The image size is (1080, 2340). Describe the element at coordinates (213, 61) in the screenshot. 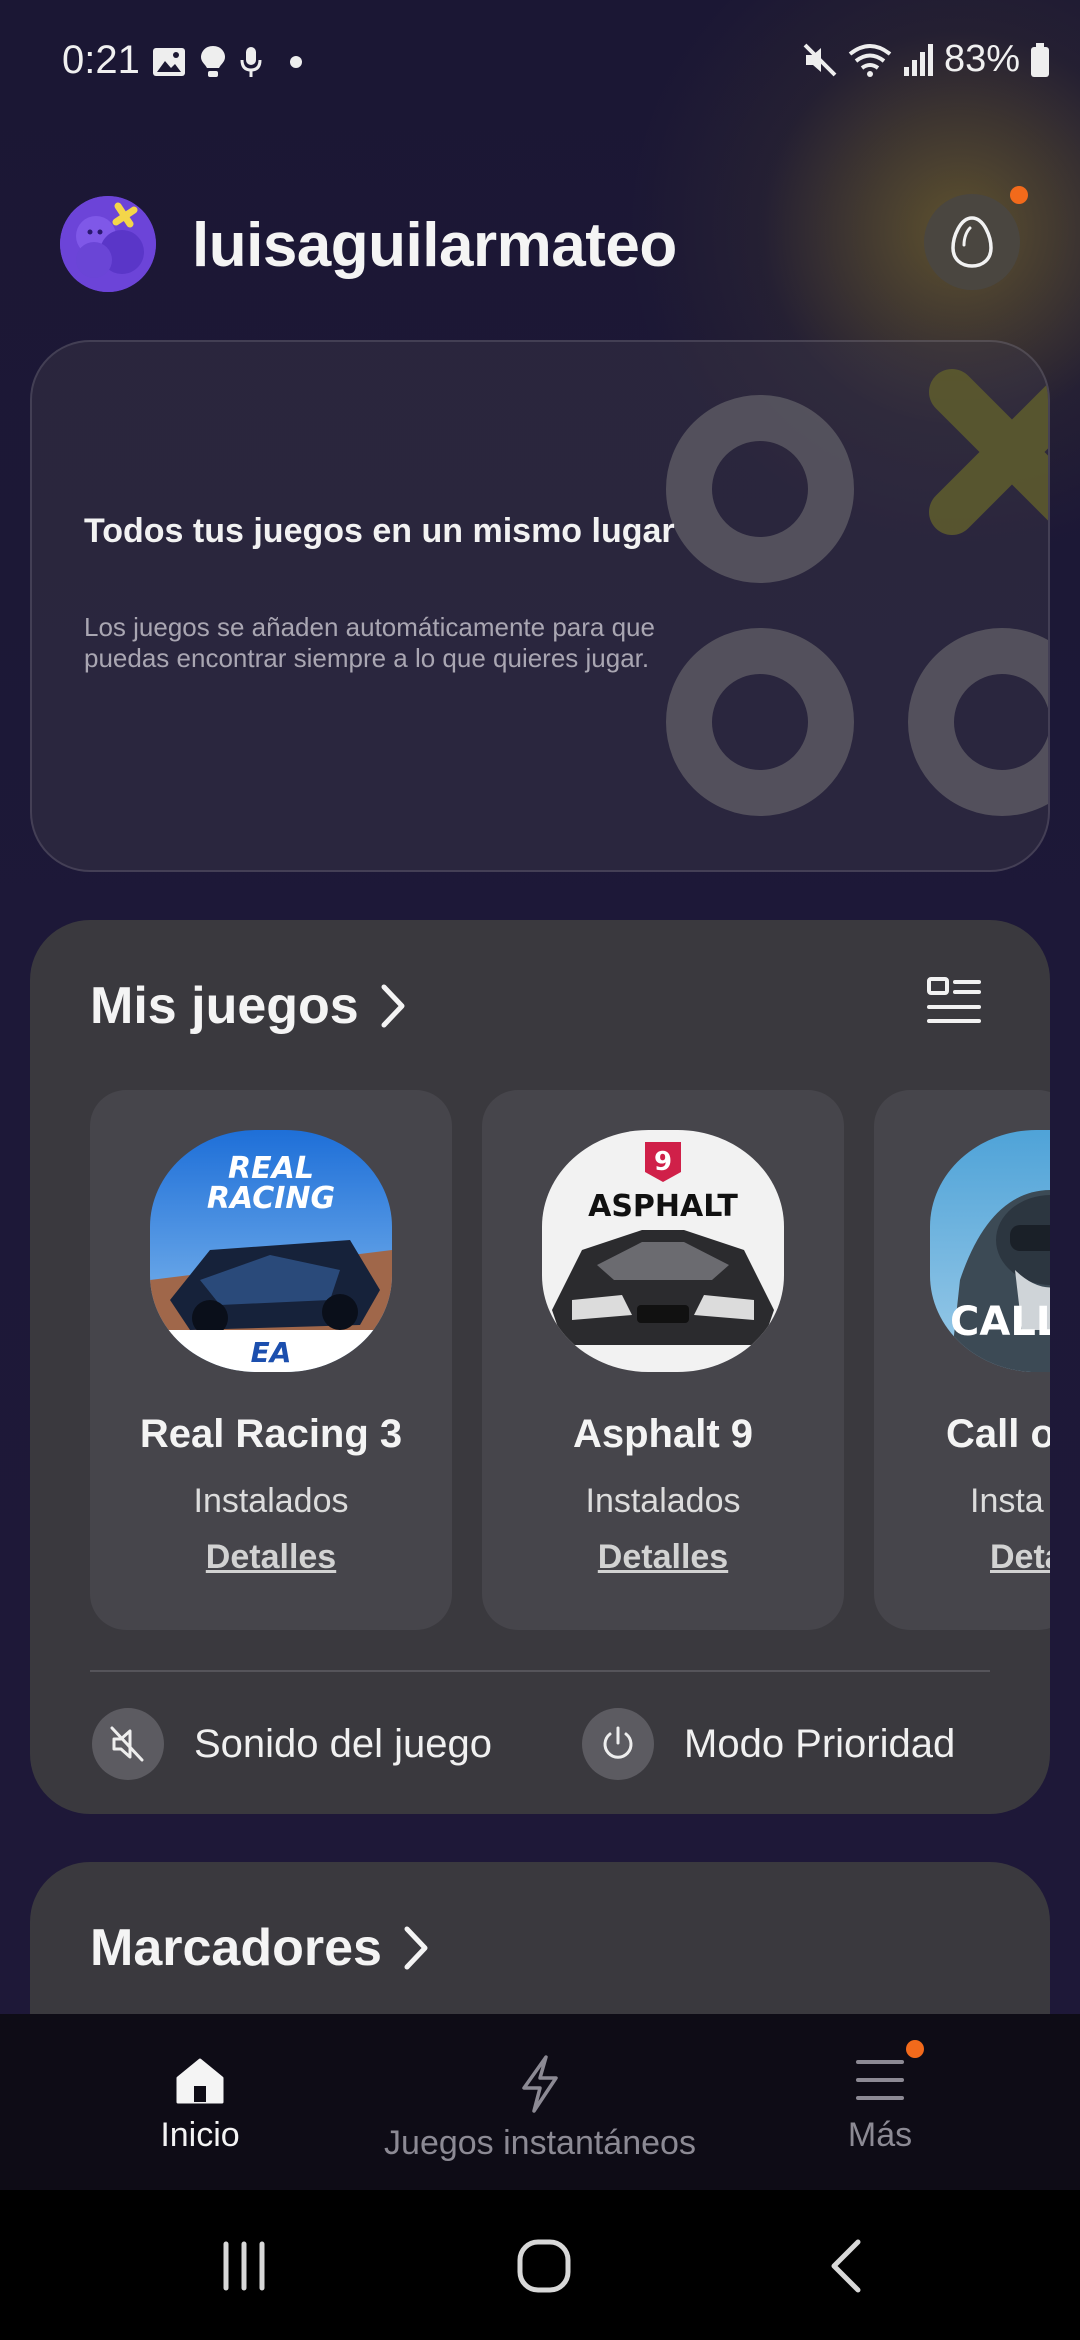

I see `lightbulb-icon` at that location.